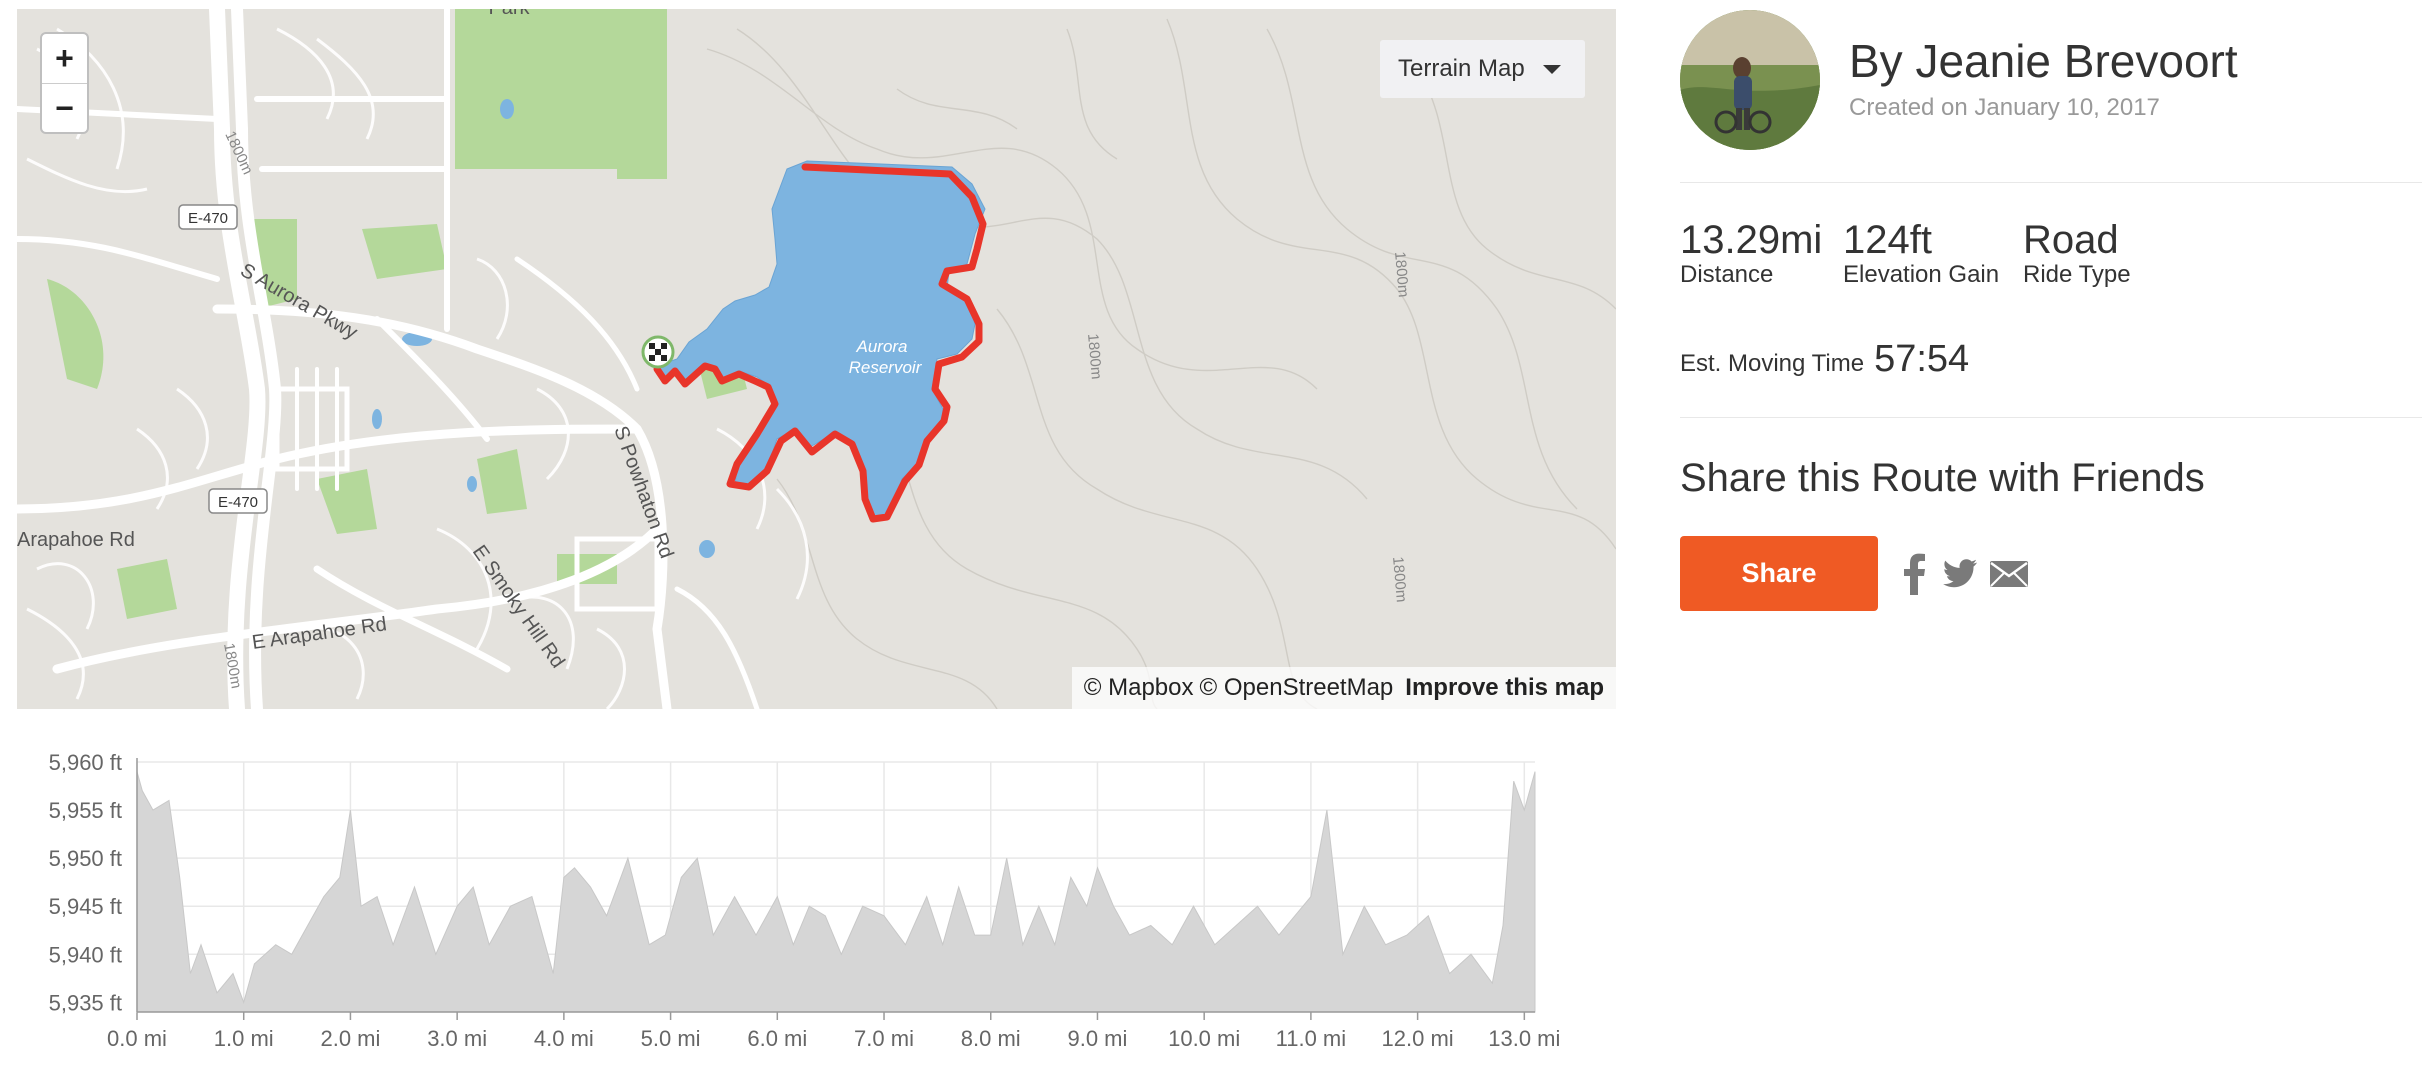 The image size is (2422, 1082). I want to click on start-finish-marker, so click(658, 352).